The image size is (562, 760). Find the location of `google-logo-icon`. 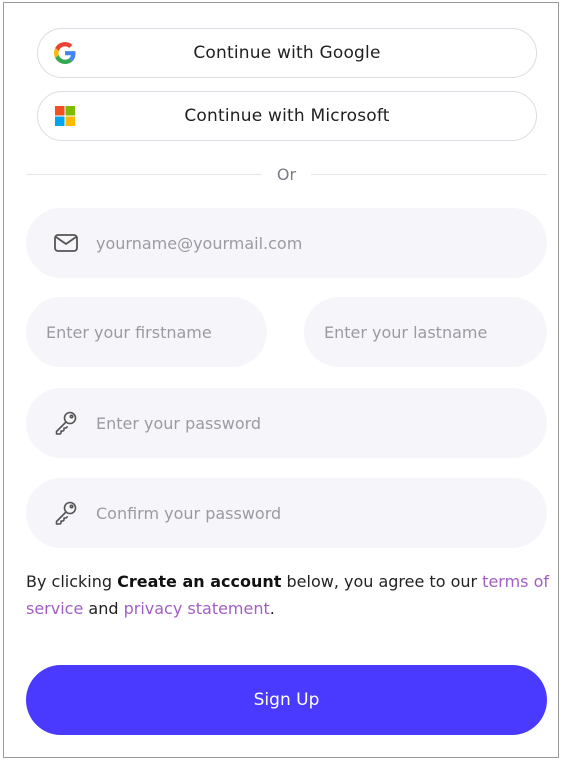

google-logo-icon is located at coordinates (65, 53).